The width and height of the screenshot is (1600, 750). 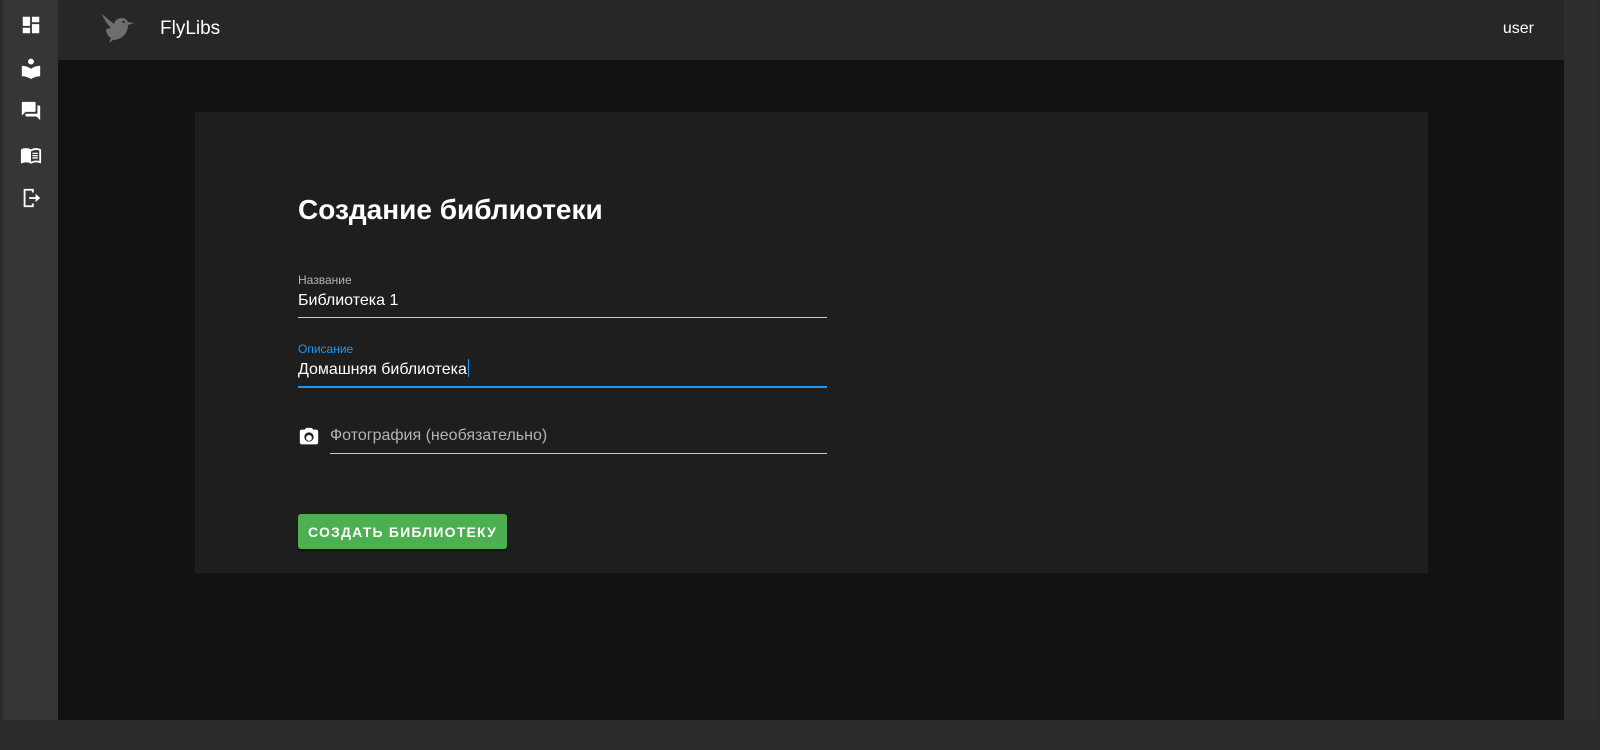 What do you see at coordinates (562, 370) in the screenshot?
I see `description-input: Домашняя библиотека` at bounding box center [562, 370].